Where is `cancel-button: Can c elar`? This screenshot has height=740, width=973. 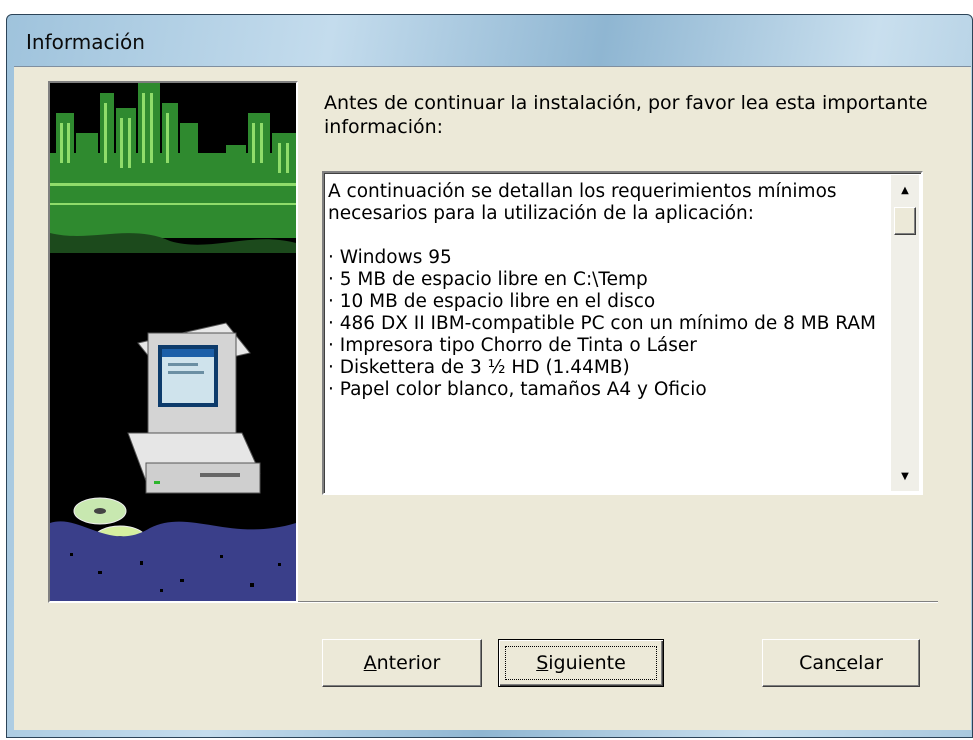 cancel-button: Can c elar is located at coordinates (841, 663).